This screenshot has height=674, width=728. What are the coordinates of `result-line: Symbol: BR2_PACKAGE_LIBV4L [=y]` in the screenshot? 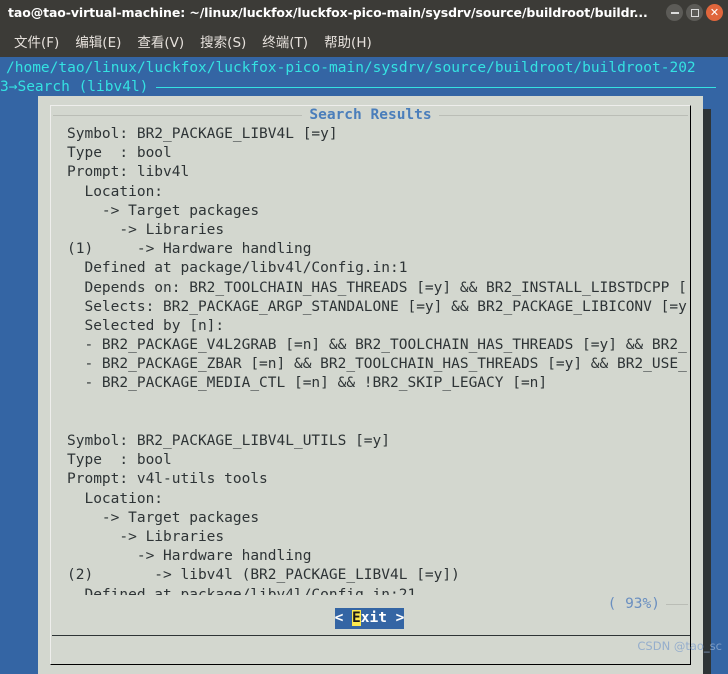 It's located at (202, 134).